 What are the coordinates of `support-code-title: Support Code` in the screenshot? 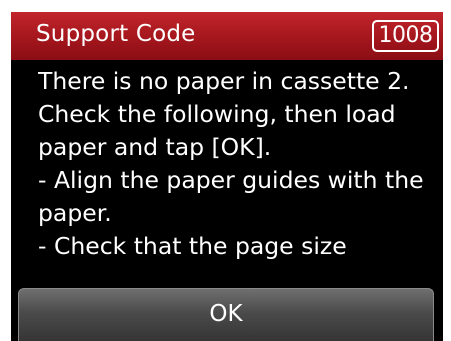 It's located at (116, 34).